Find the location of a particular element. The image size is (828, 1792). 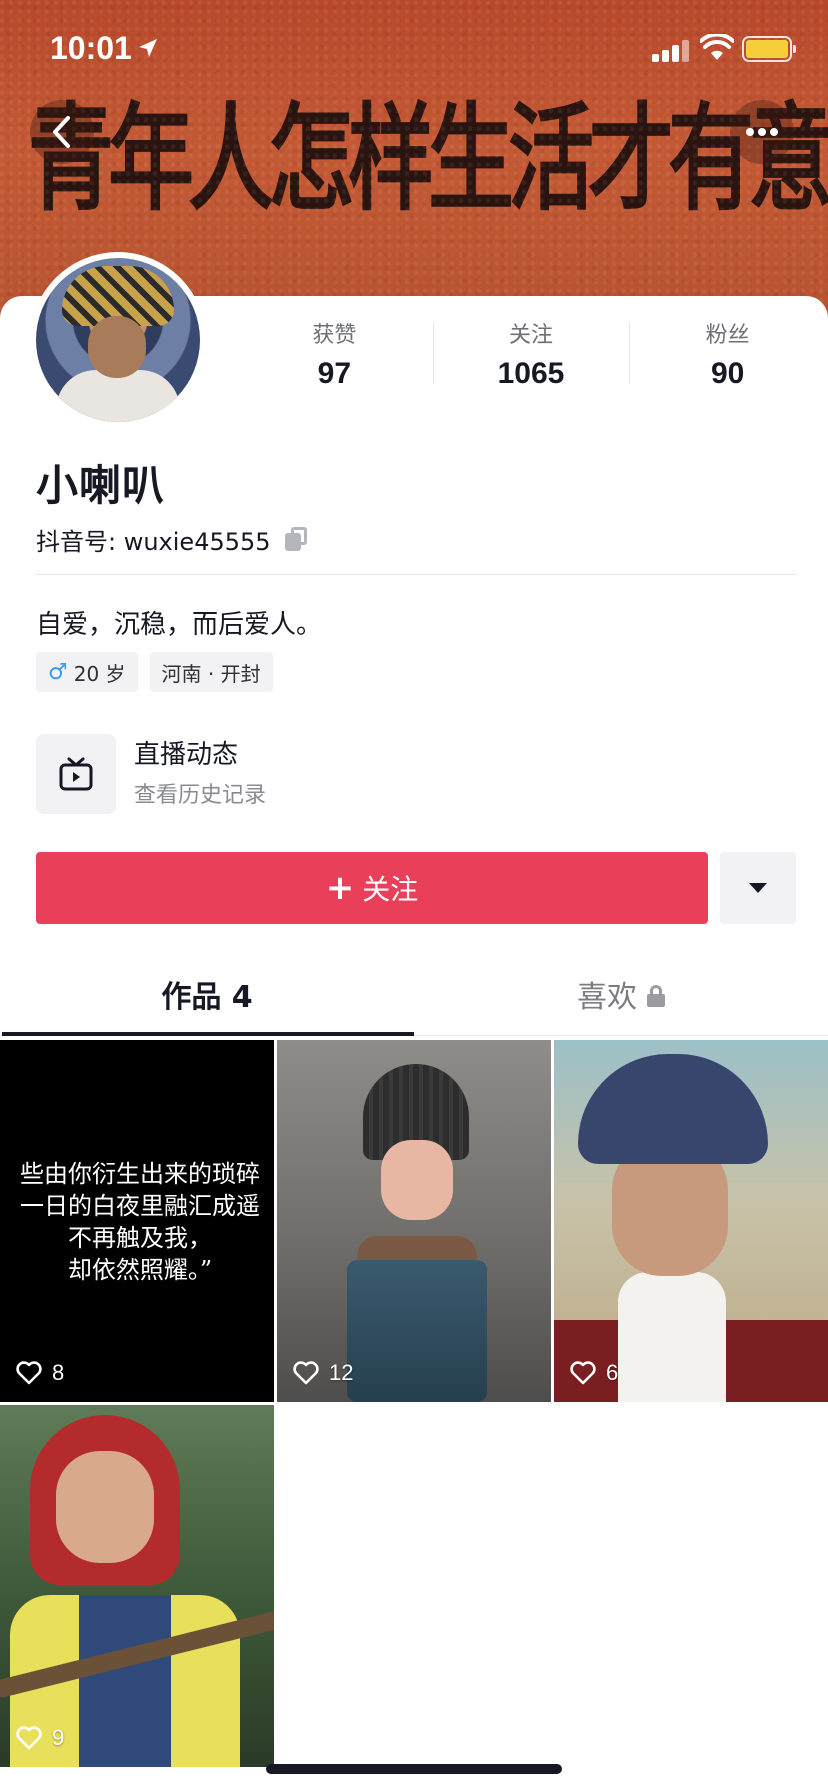

like-count: 6 is located at coordinates (594, 1373).